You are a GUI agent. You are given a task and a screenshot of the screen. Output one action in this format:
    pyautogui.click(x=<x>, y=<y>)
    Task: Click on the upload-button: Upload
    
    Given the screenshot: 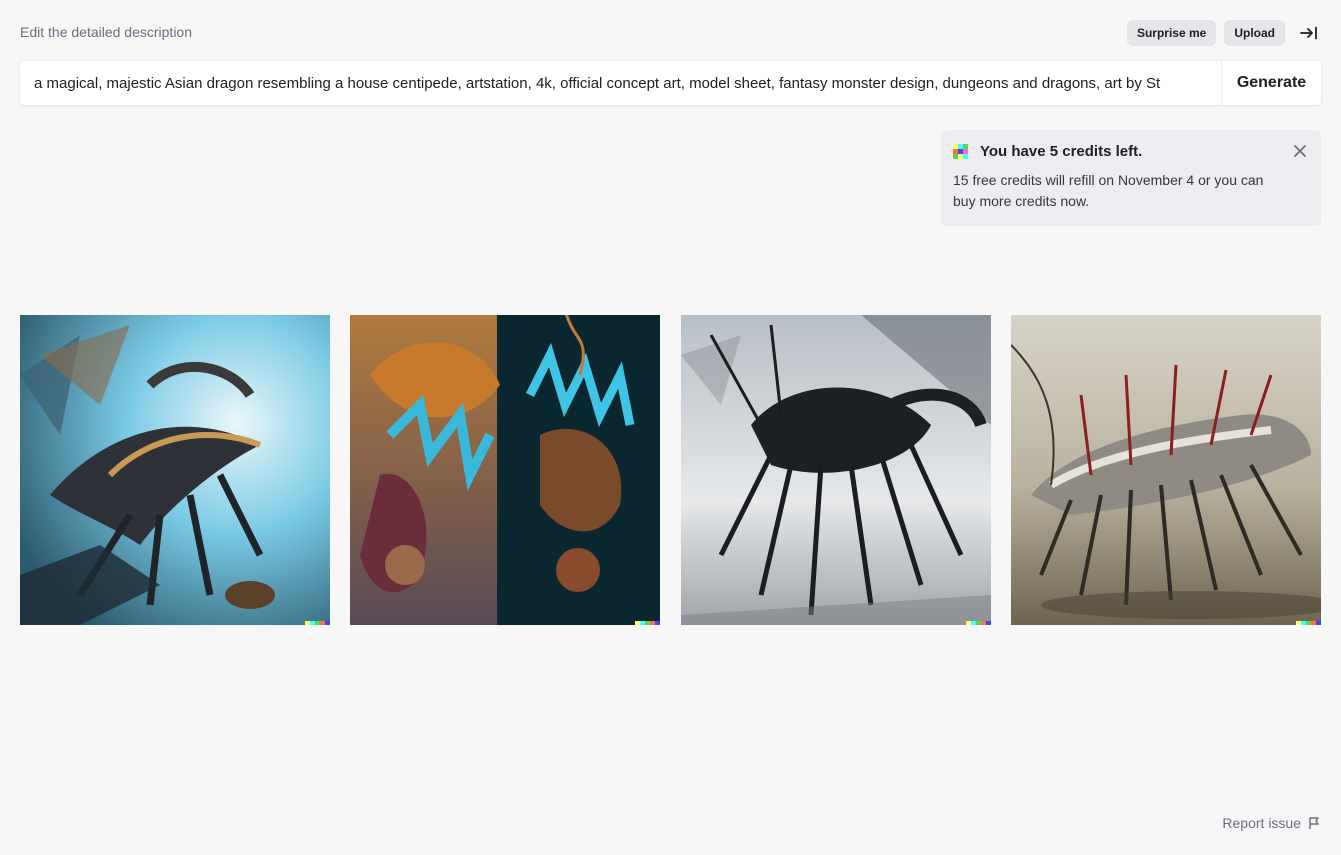 What is the action you would take?
    pyautogui.click(x=1254, y=33)
    